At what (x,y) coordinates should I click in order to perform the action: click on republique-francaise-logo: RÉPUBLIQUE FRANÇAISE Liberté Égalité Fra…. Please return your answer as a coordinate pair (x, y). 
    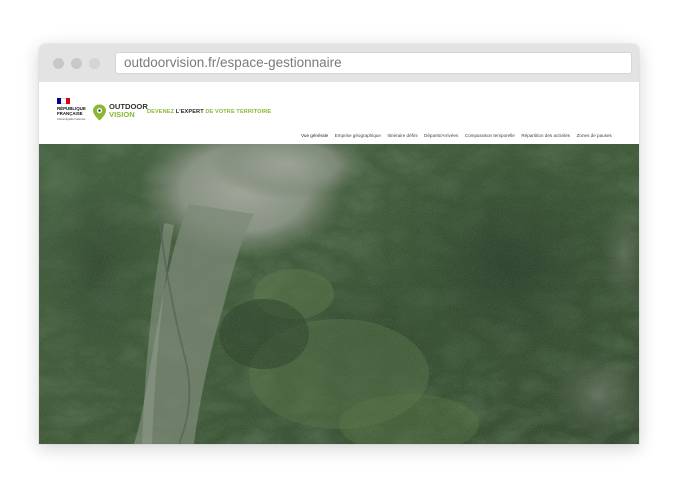
    Looking at the image, I should click on (74, 109).